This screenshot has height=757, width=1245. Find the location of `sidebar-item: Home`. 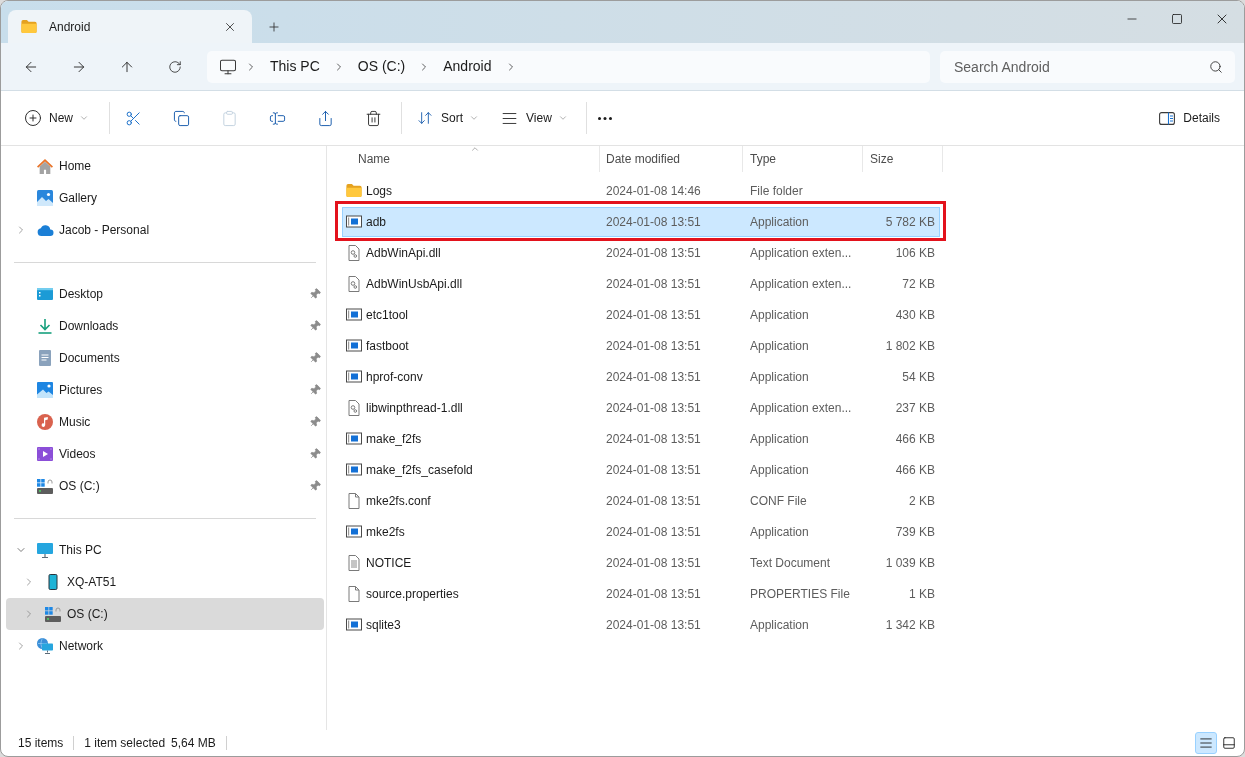

sidebar-item: Home is located at coordinates (165, 166).